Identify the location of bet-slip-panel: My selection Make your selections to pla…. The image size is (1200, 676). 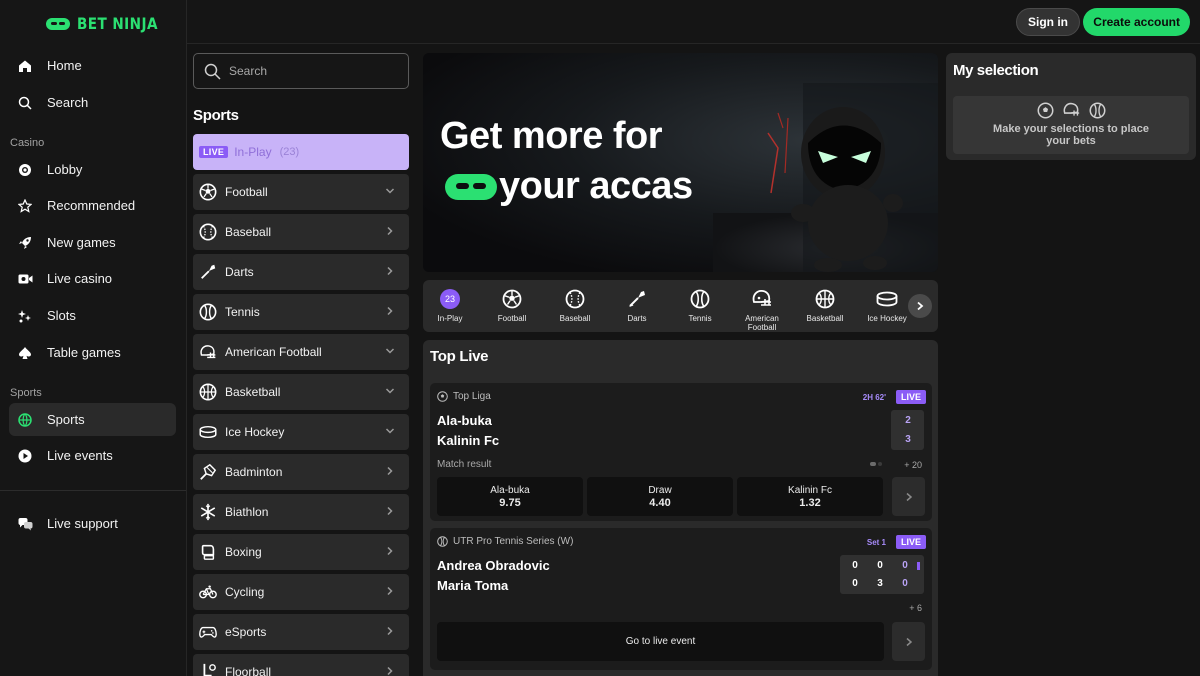
(1071, 106).